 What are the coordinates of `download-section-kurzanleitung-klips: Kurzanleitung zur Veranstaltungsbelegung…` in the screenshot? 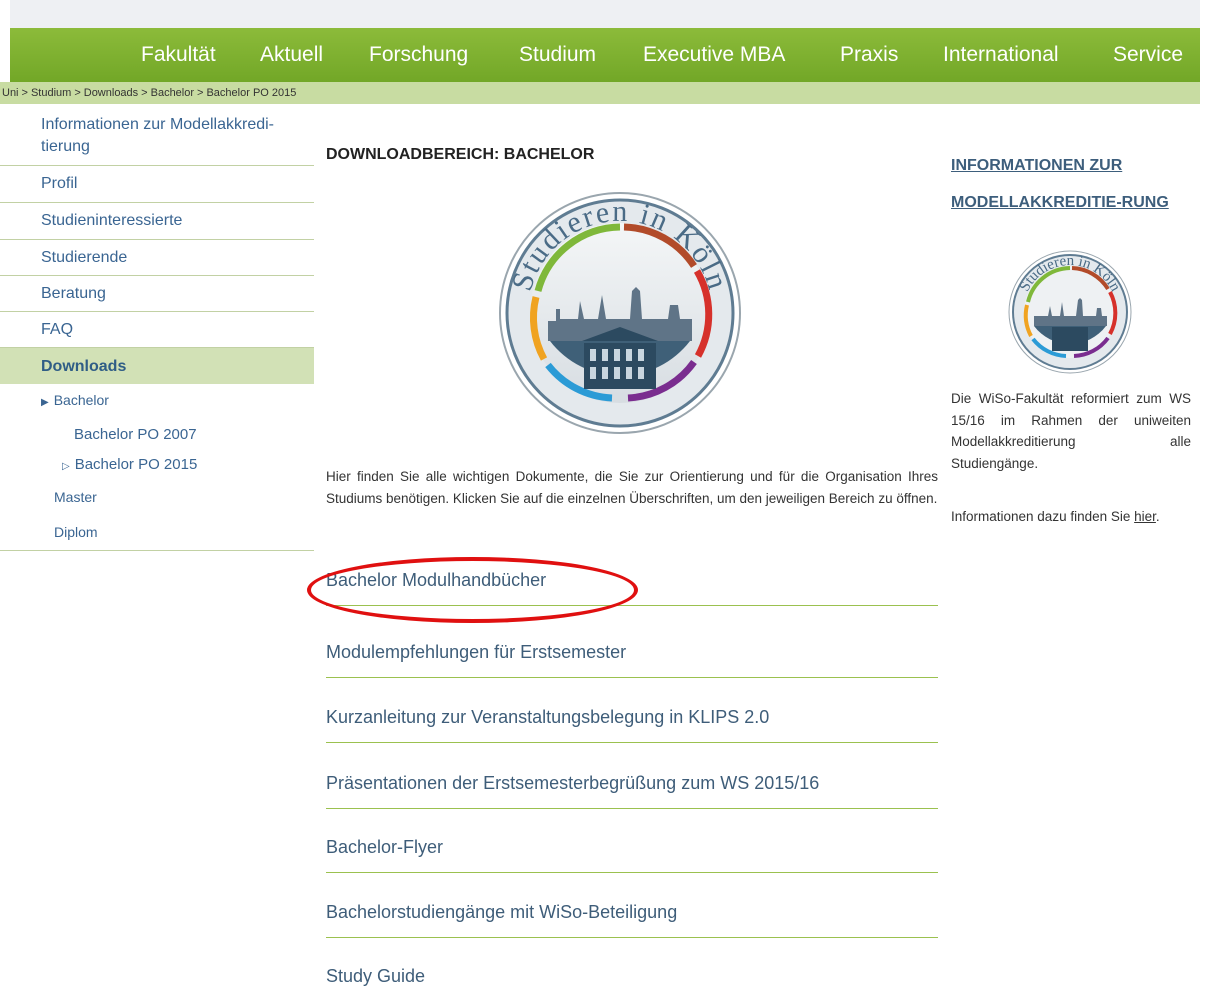 It's located at (632, 725).